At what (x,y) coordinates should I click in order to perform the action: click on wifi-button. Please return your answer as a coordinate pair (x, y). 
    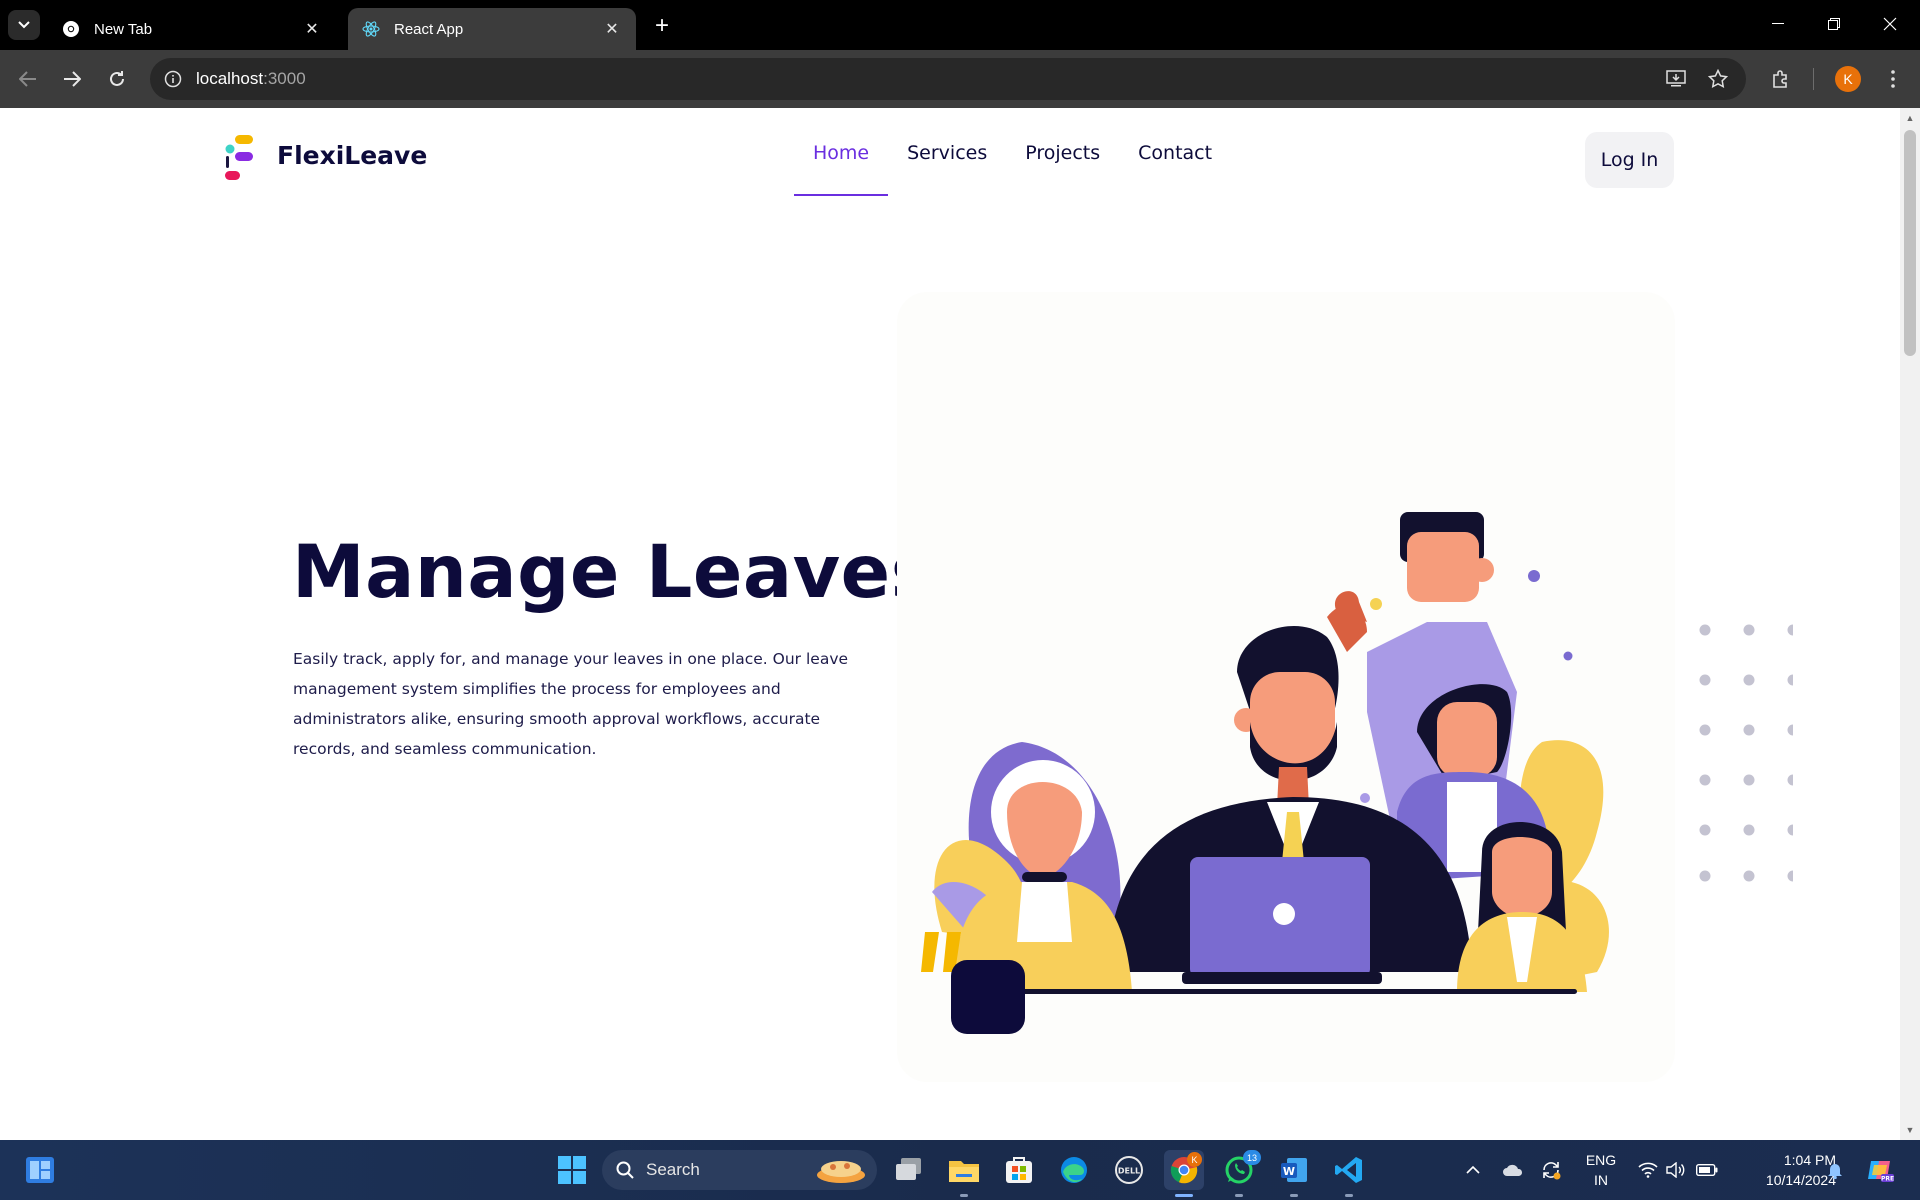
    Looking at the image, I should click on (1648, 1170).